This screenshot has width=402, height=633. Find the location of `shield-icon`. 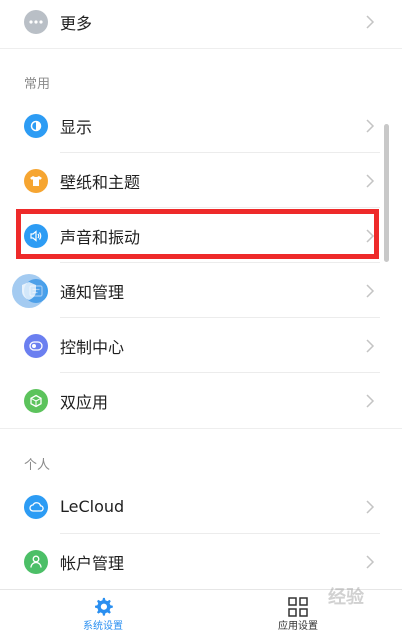

shield-icon is located at coordinates (29, 291).